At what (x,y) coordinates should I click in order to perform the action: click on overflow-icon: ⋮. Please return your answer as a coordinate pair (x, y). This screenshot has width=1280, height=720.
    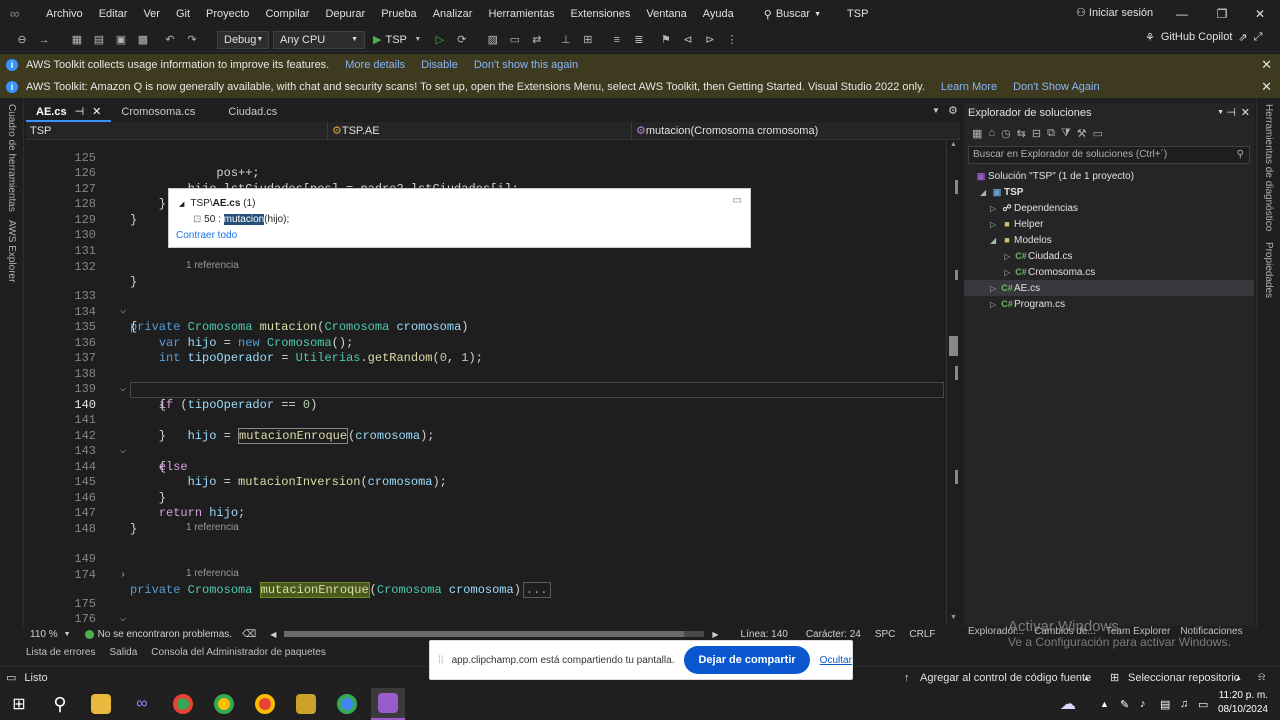
    Looking at the image, I should click on (732, 40).